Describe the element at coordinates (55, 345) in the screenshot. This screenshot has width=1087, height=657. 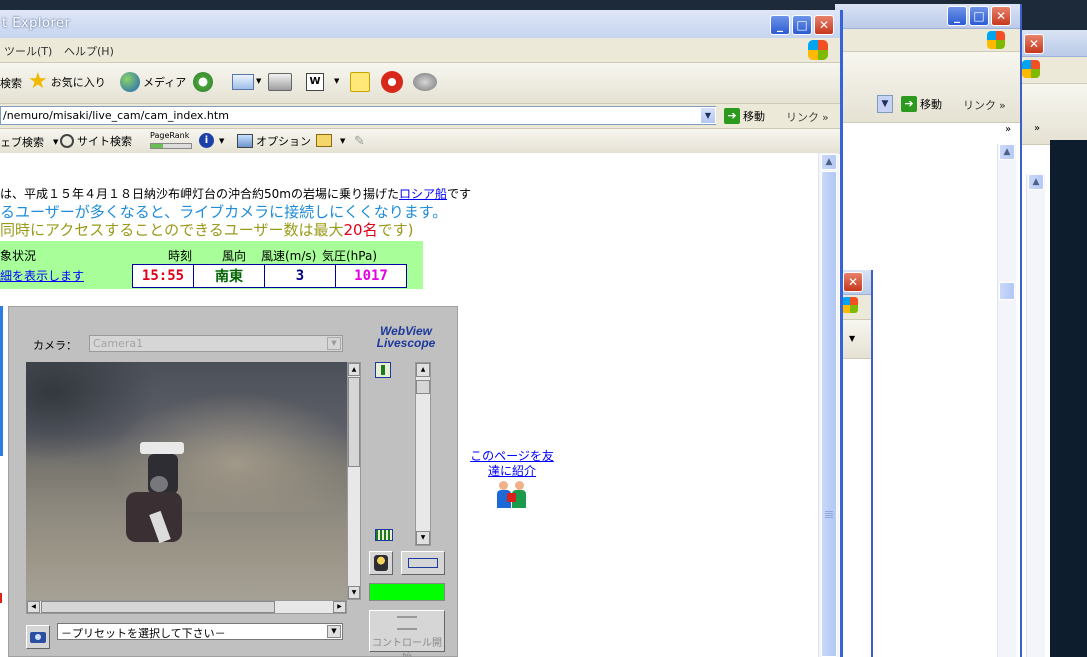
I see `camera-label: カメラ：` at that location.